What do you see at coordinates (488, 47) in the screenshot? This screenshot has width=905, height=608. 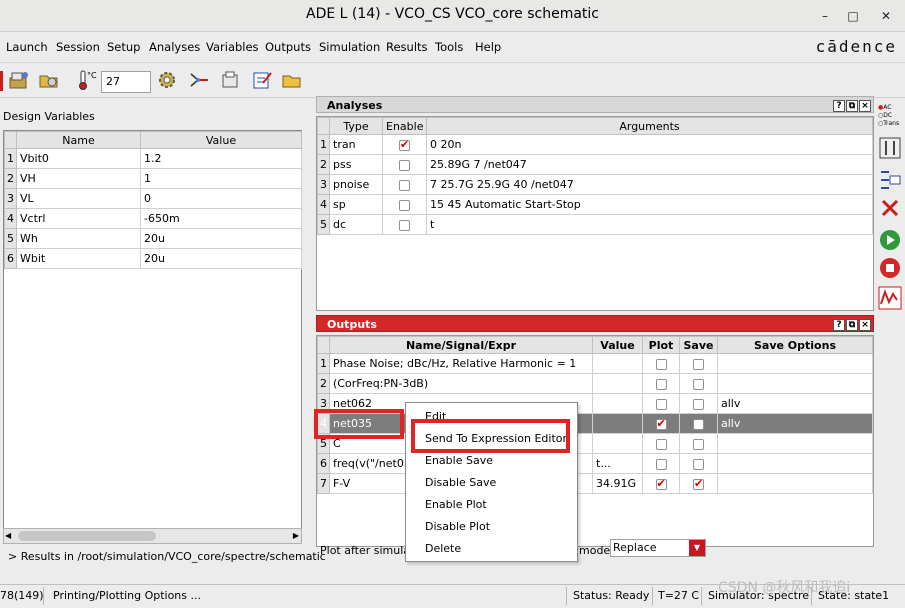 I see `menu-help: Help` at bounding box center [488, 47].